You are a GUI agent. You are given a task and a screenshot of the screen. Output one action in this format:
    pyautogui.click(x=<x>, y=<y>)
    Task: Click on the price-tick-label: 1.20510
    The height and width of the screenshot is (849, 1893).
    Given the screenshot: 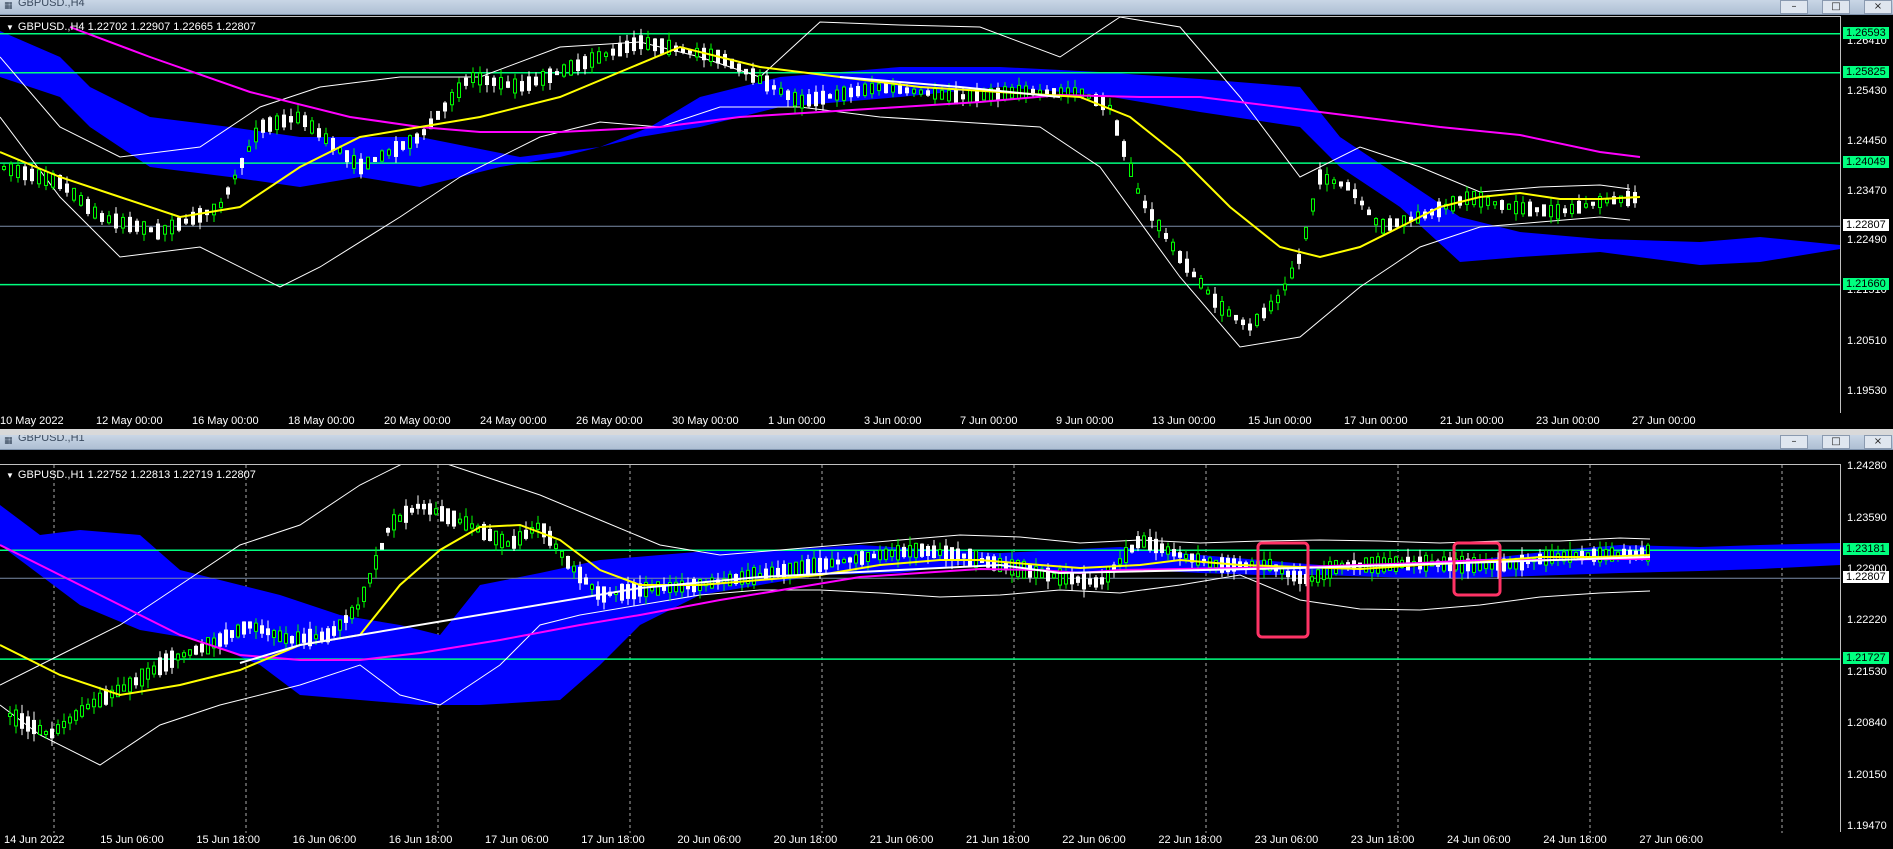 What is the action you would take?
    pyautogui.click(x=1867, y=341)
    